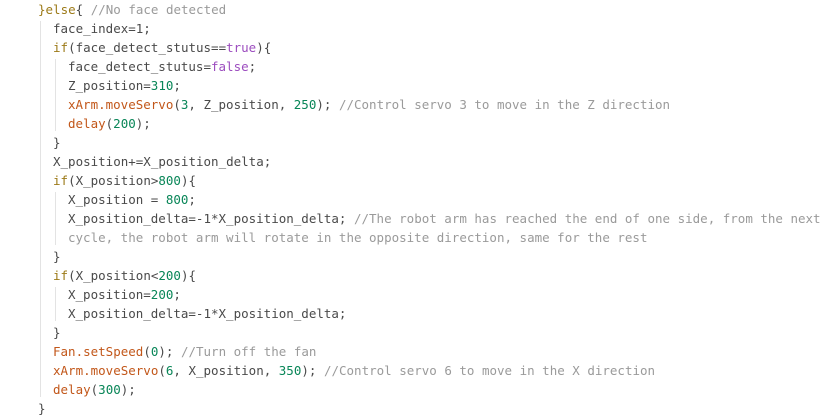 This screenshot has width=838, height=419. I want to click on code-token-plain: X_position+=X_position_delta;, so click(162, 161).